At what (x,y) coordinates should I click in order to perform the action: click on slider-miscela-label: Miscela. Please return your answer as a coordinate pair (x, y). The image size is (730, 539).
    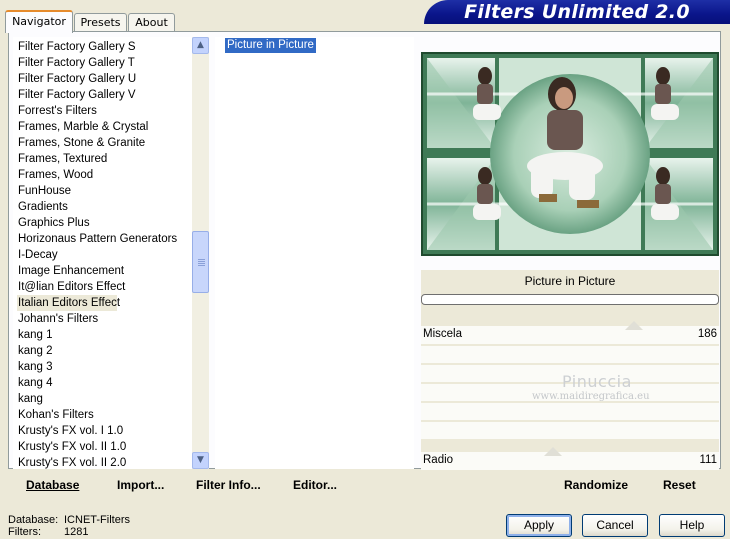
    Looking at the image, I should click on (442, 334).